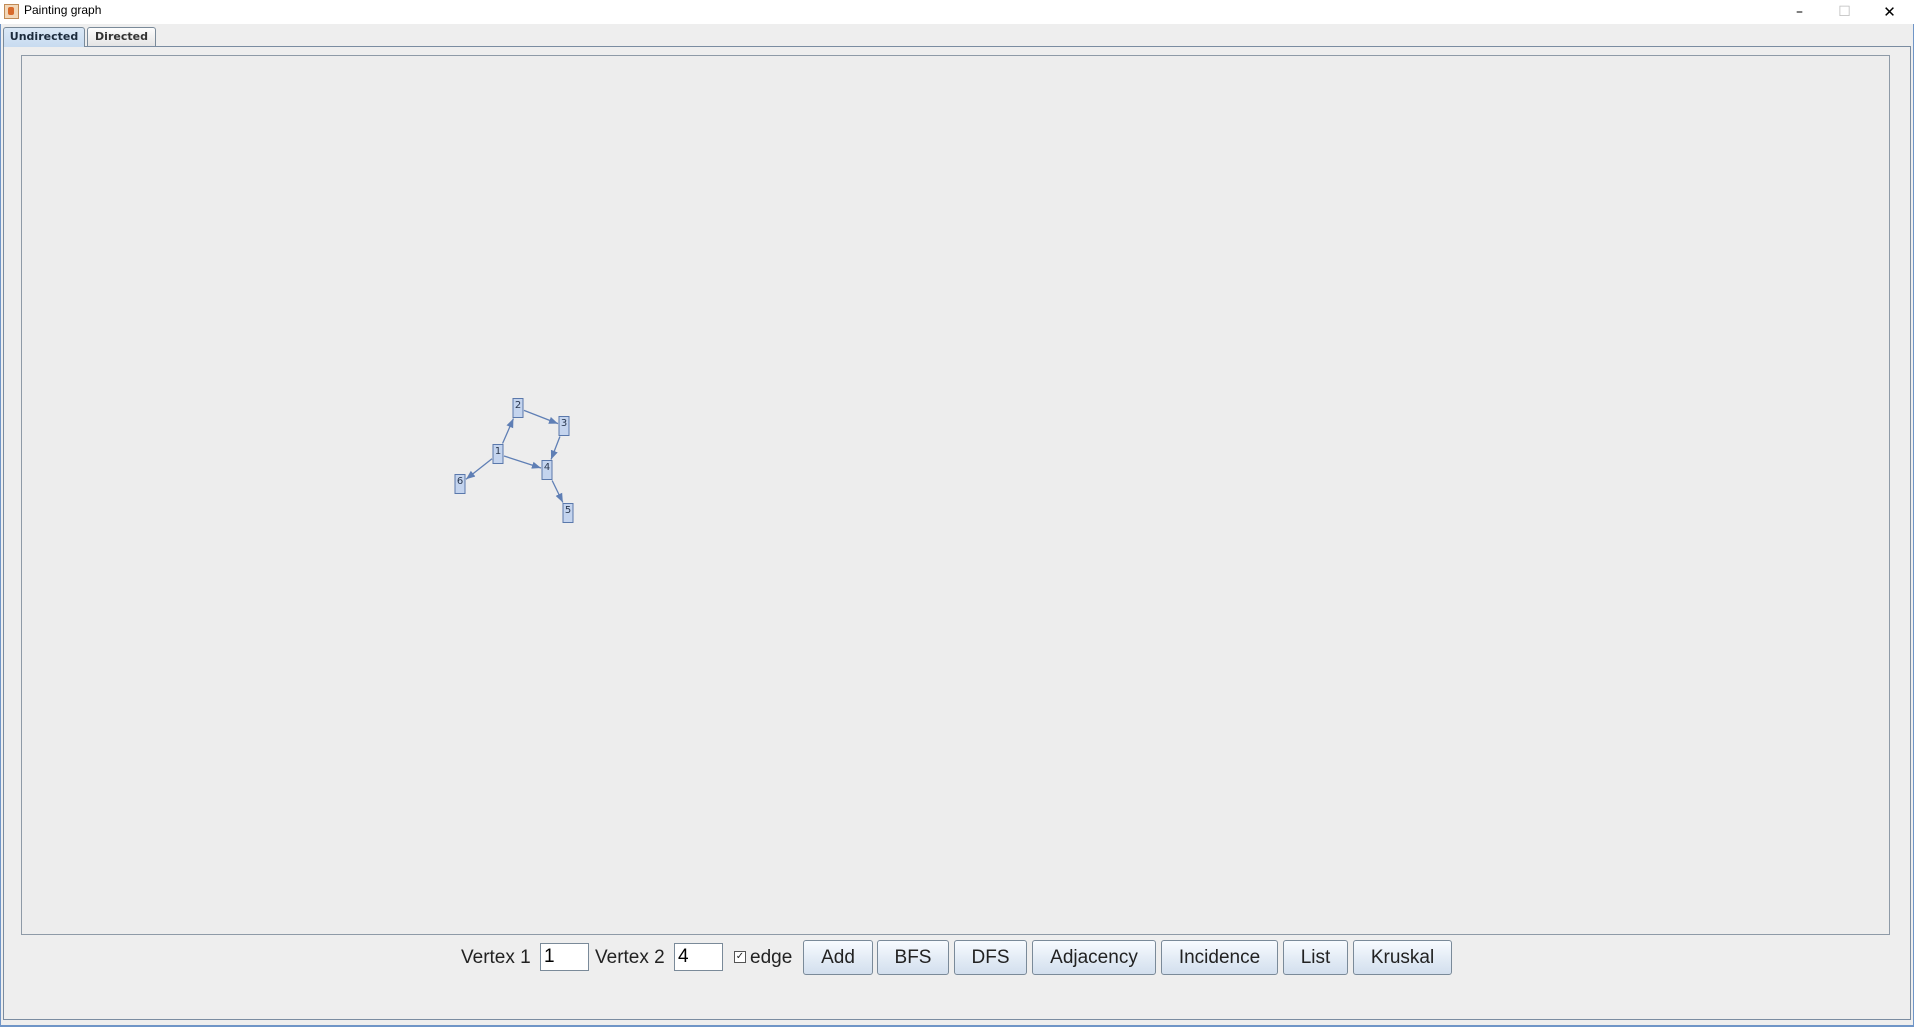  What do you see at coordinates (1799, 12) in the screenshot?
I see `minimize-icon: –` at bounding box center [1799, 12].